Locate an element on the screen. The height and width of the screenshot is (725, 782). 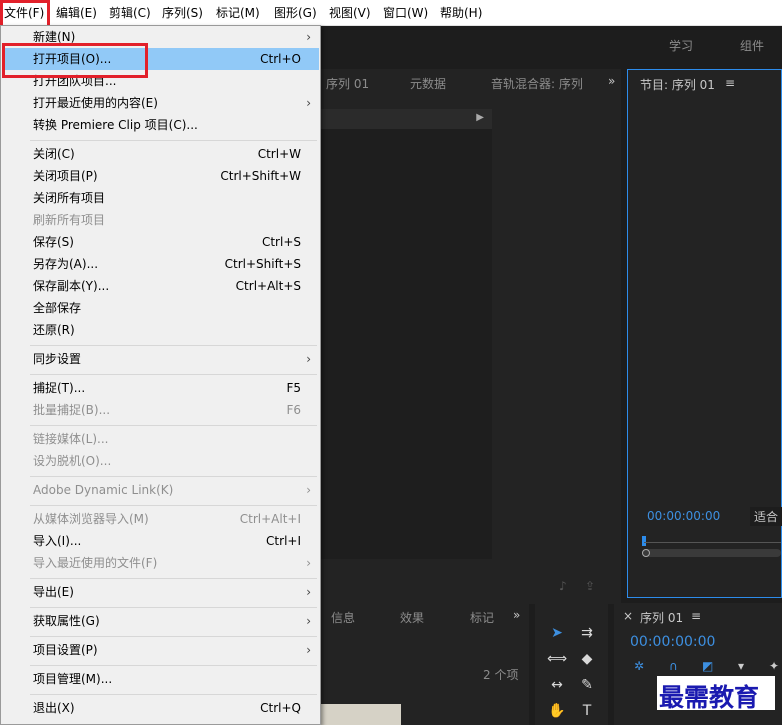
fit-dropdown: 适合 is located at coordinates (766, 516).